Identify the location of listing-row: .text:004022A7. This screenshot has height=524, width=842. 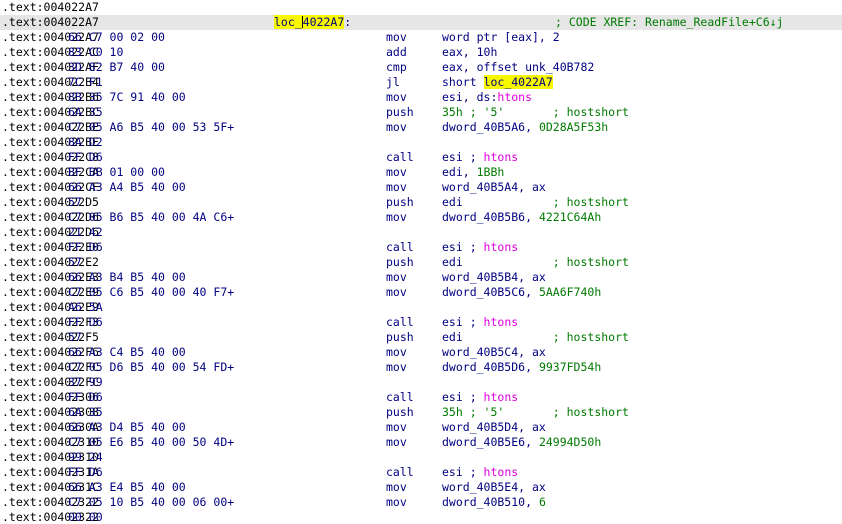
(421, 7).